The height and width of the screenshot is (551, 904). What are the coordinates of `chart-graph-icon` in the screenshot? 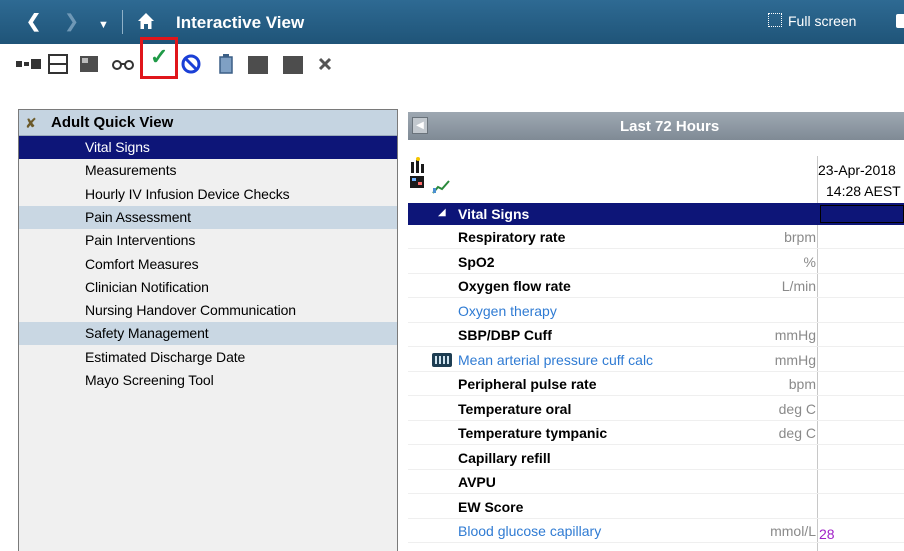 It's located at (441, 186).